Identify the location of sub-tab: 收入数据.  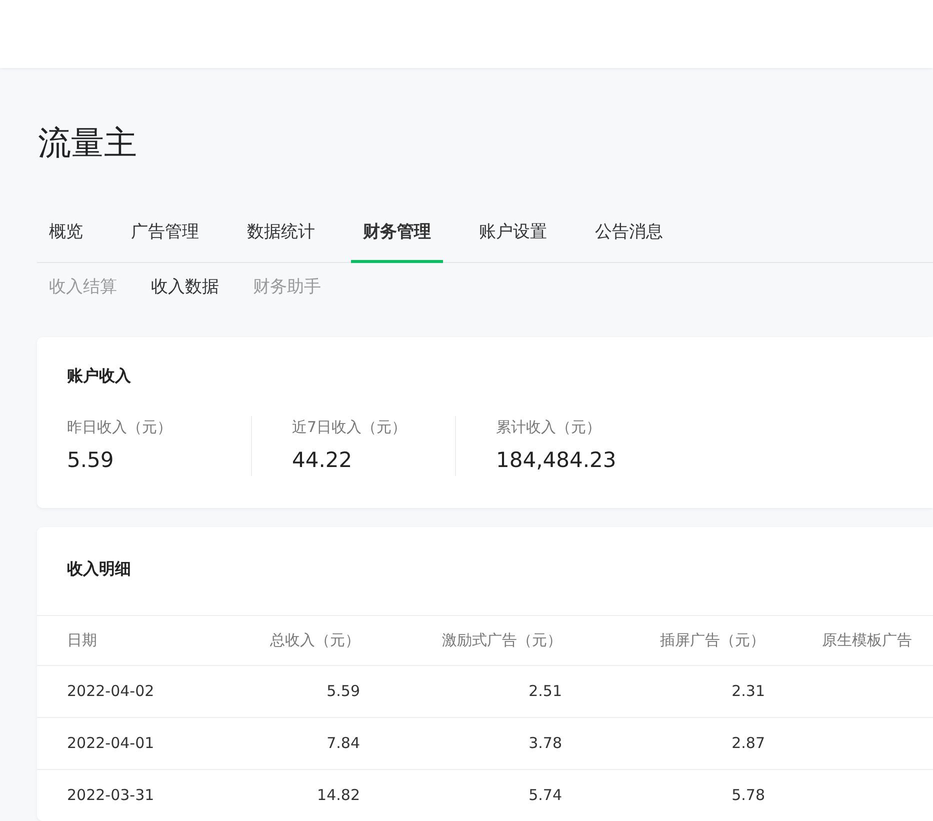
(185, 287).